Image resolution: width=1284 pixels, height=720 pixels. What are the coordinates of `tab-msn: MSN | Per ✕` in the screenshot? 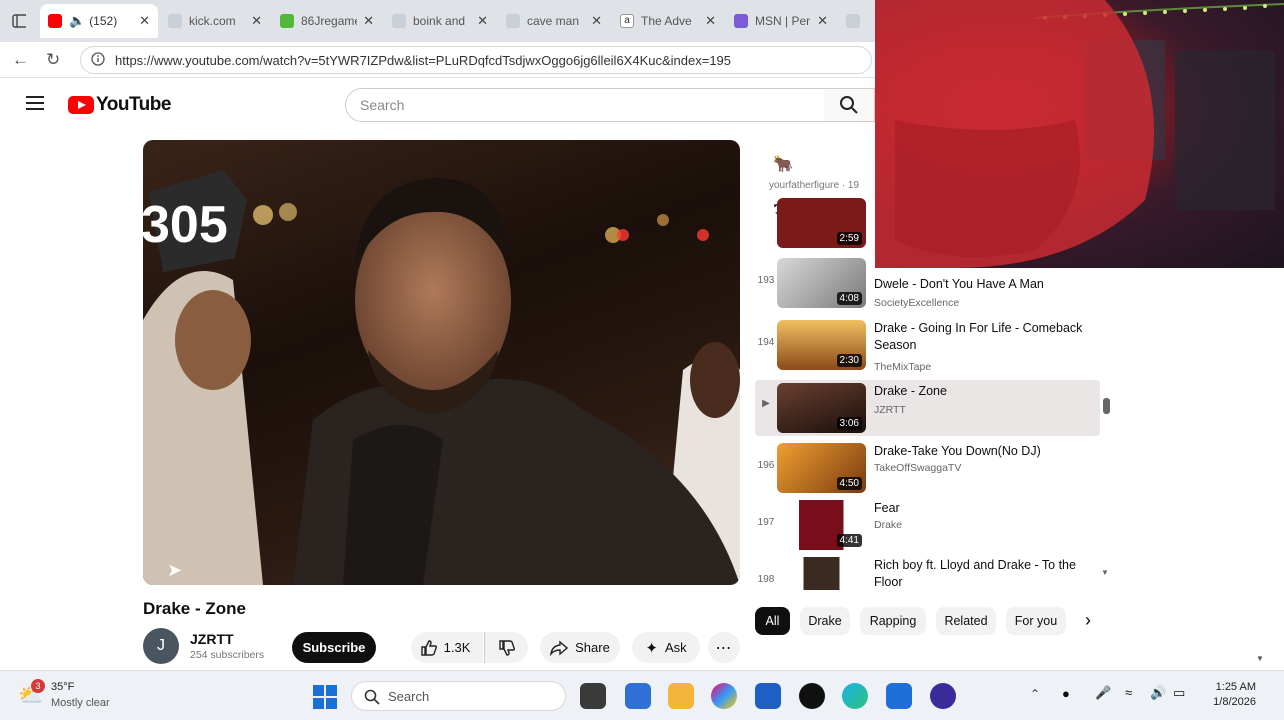 It's located at (781, 21).